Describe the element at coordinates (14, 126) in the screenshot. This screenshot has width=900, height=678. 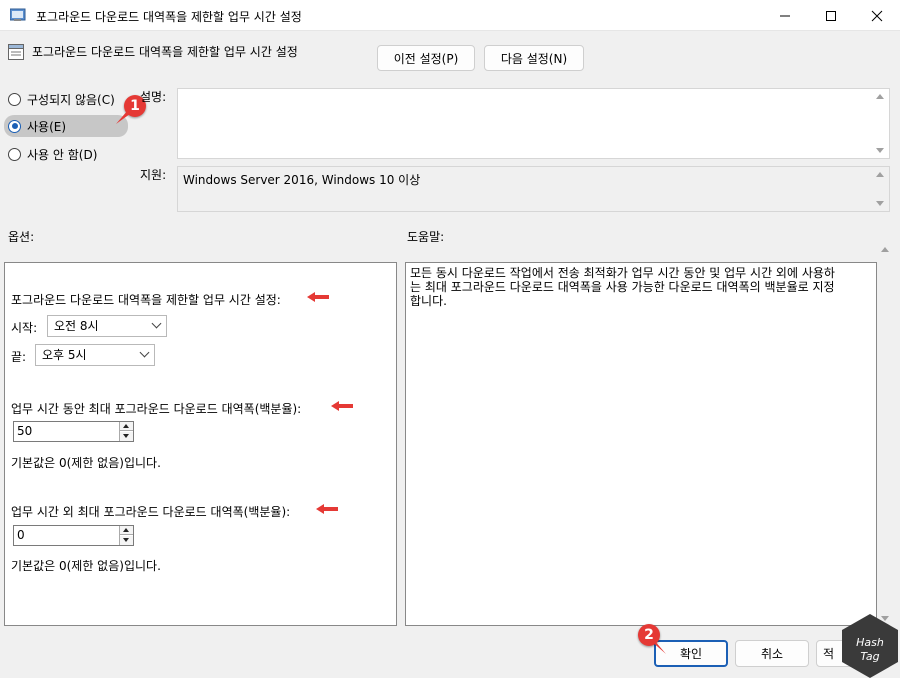
I see `radio-circle-checked` at that location.